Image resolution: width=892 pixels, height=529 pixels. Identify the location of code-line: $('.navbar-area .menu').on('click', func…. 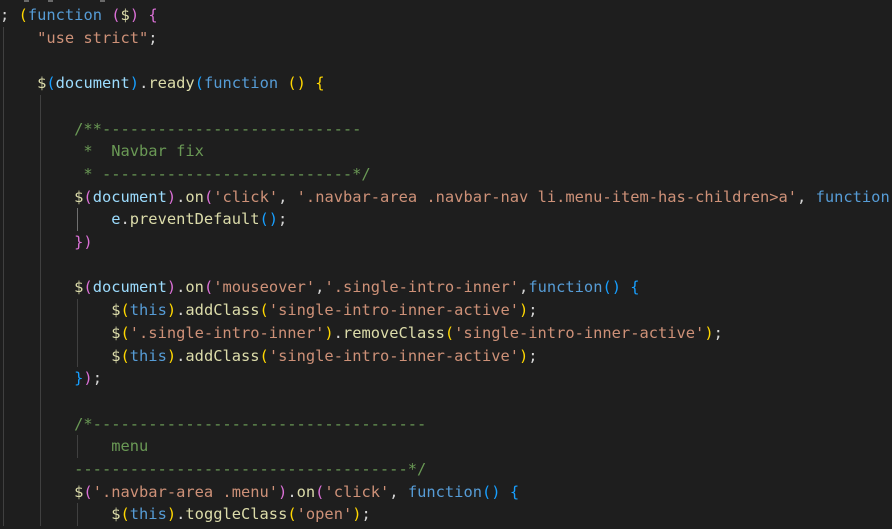
(259, 492).